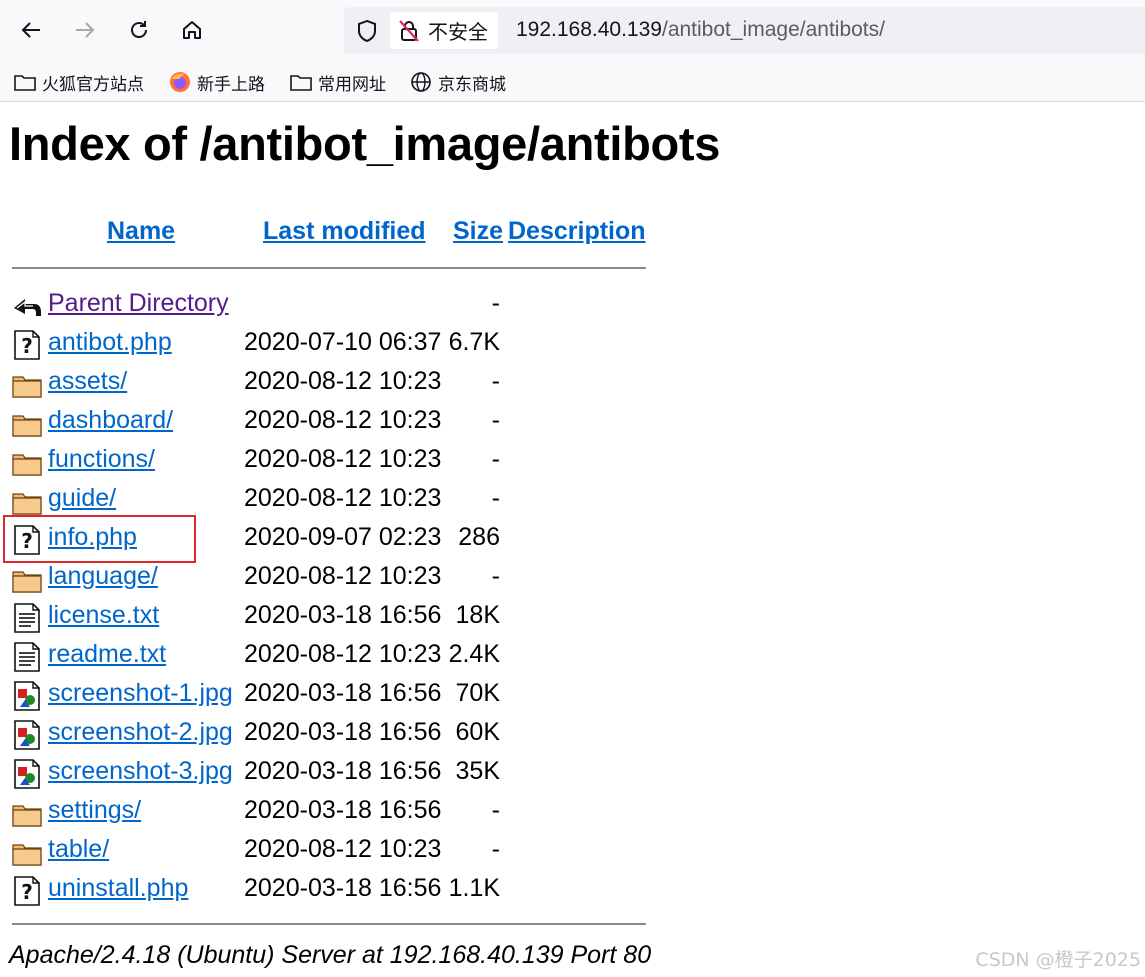 The height and width of the screenshot is (977, 1145). I want to click on last-modified-cell: 2020-07-10 06:37, so click(343, 342).